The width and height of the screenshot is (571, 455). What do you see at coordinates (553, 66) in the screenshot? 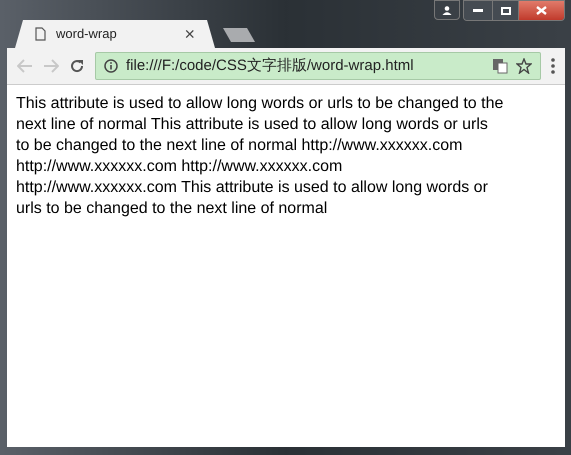
I see `menu-icon` at bounding box center [553, 66].